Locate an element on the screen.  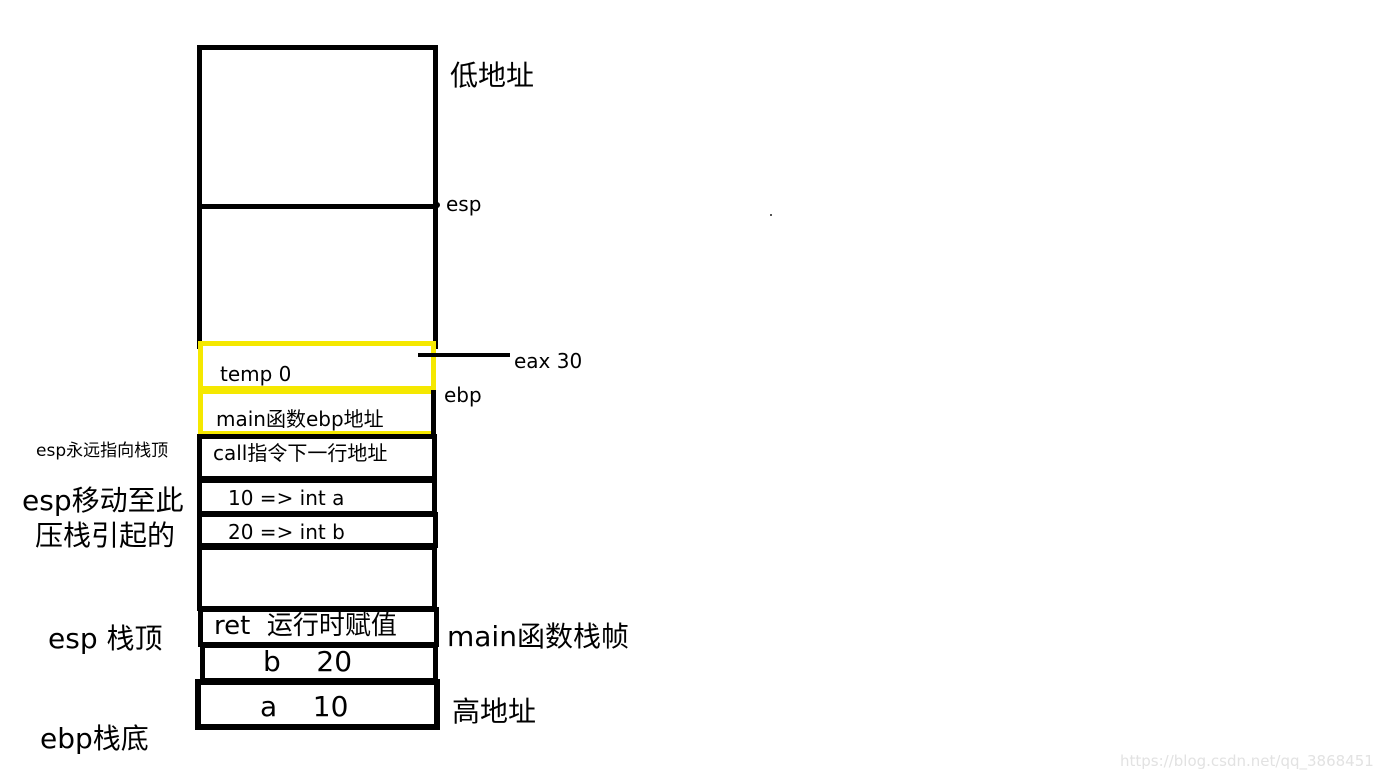
esp-pointer-dot is located at coordinates (437, 205).